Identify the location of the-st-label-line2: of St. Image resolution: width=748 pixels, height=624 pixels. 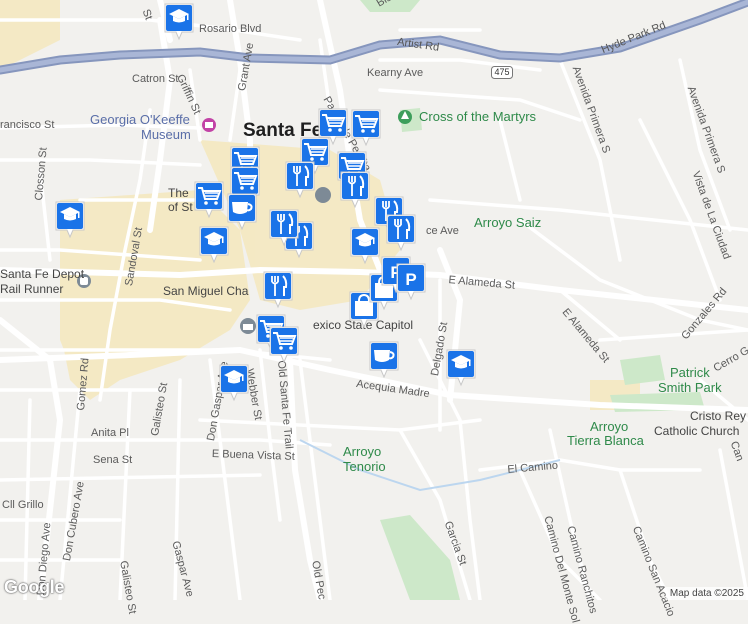
(180, 207).